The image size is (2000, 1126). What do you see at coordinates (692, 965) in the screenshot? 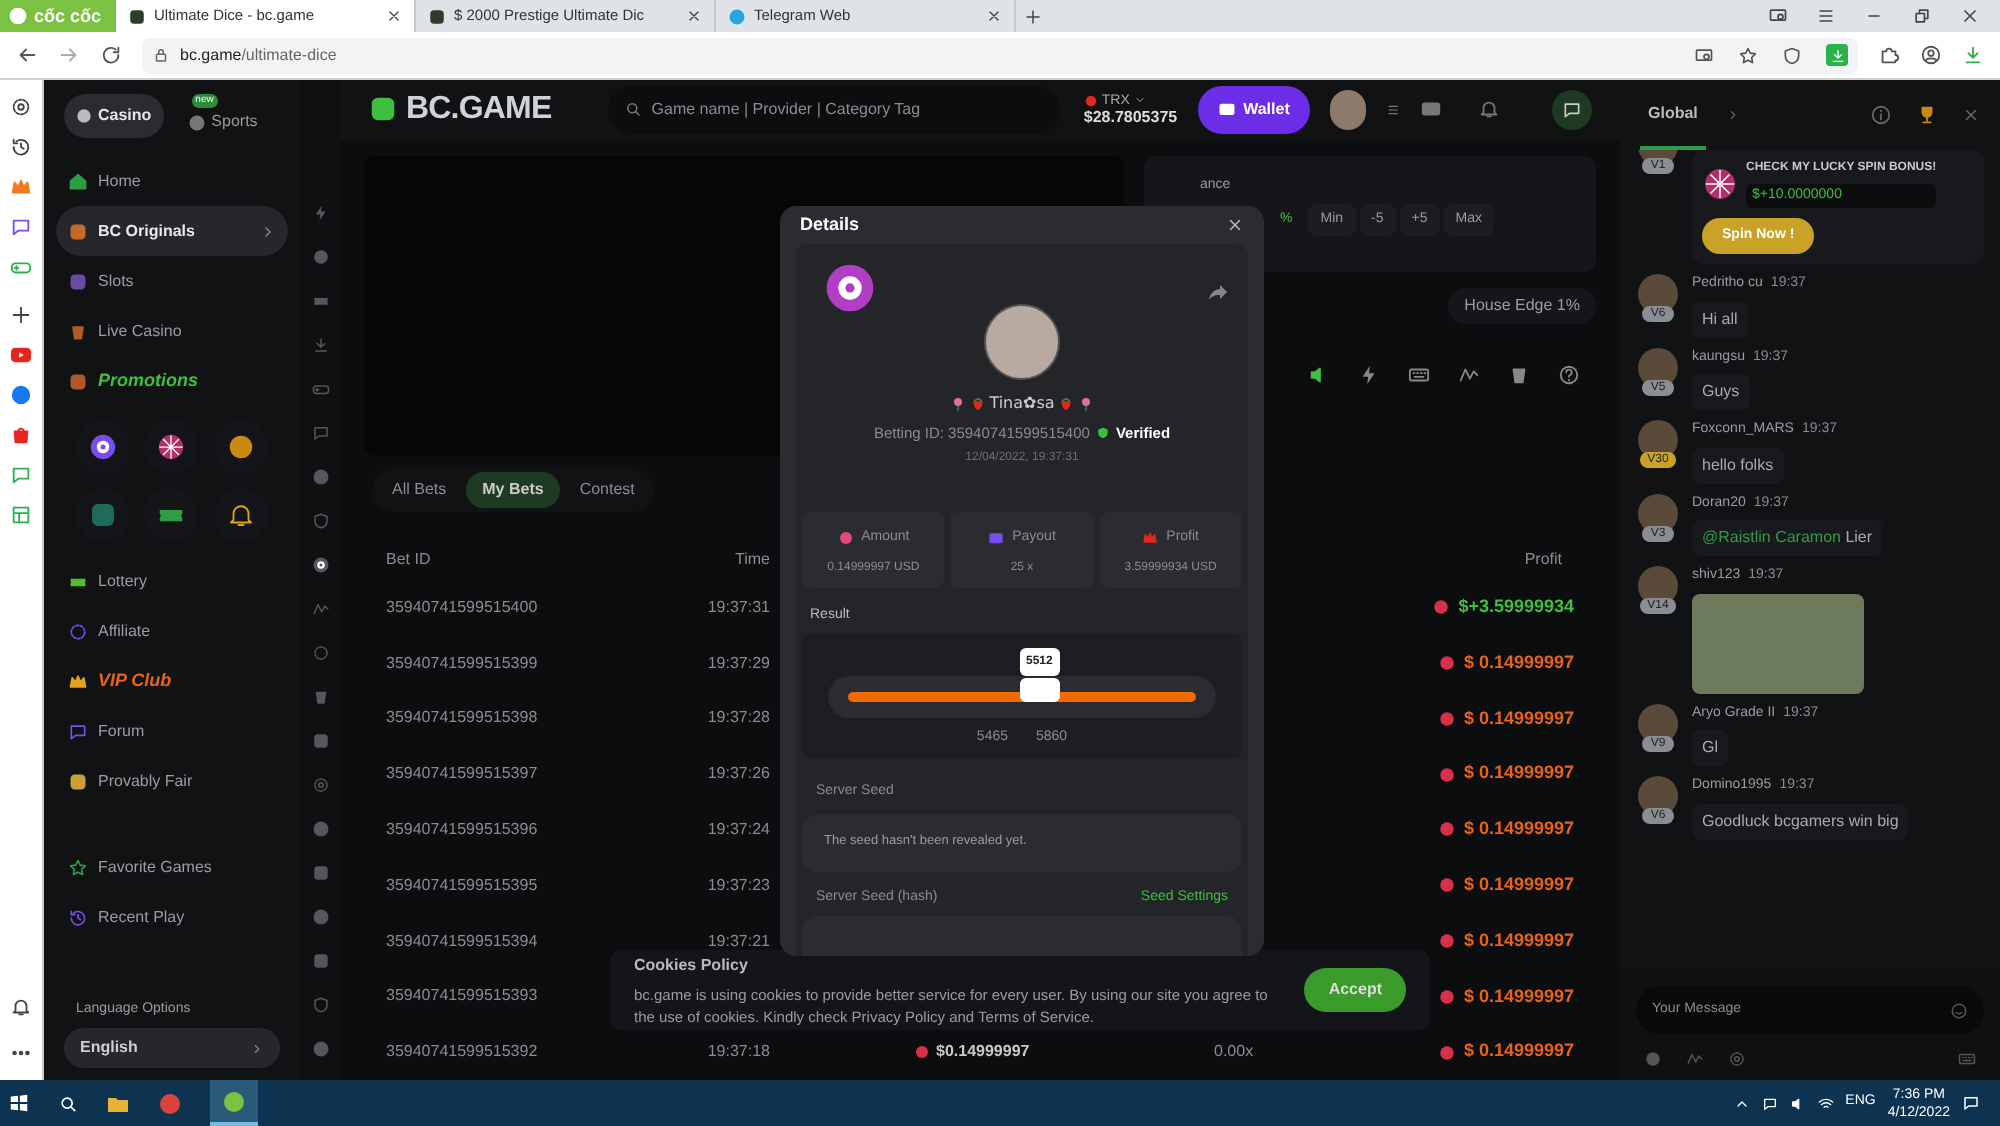
I see `cookie-title: Cookies Policy` at bounding box center [692, 965].